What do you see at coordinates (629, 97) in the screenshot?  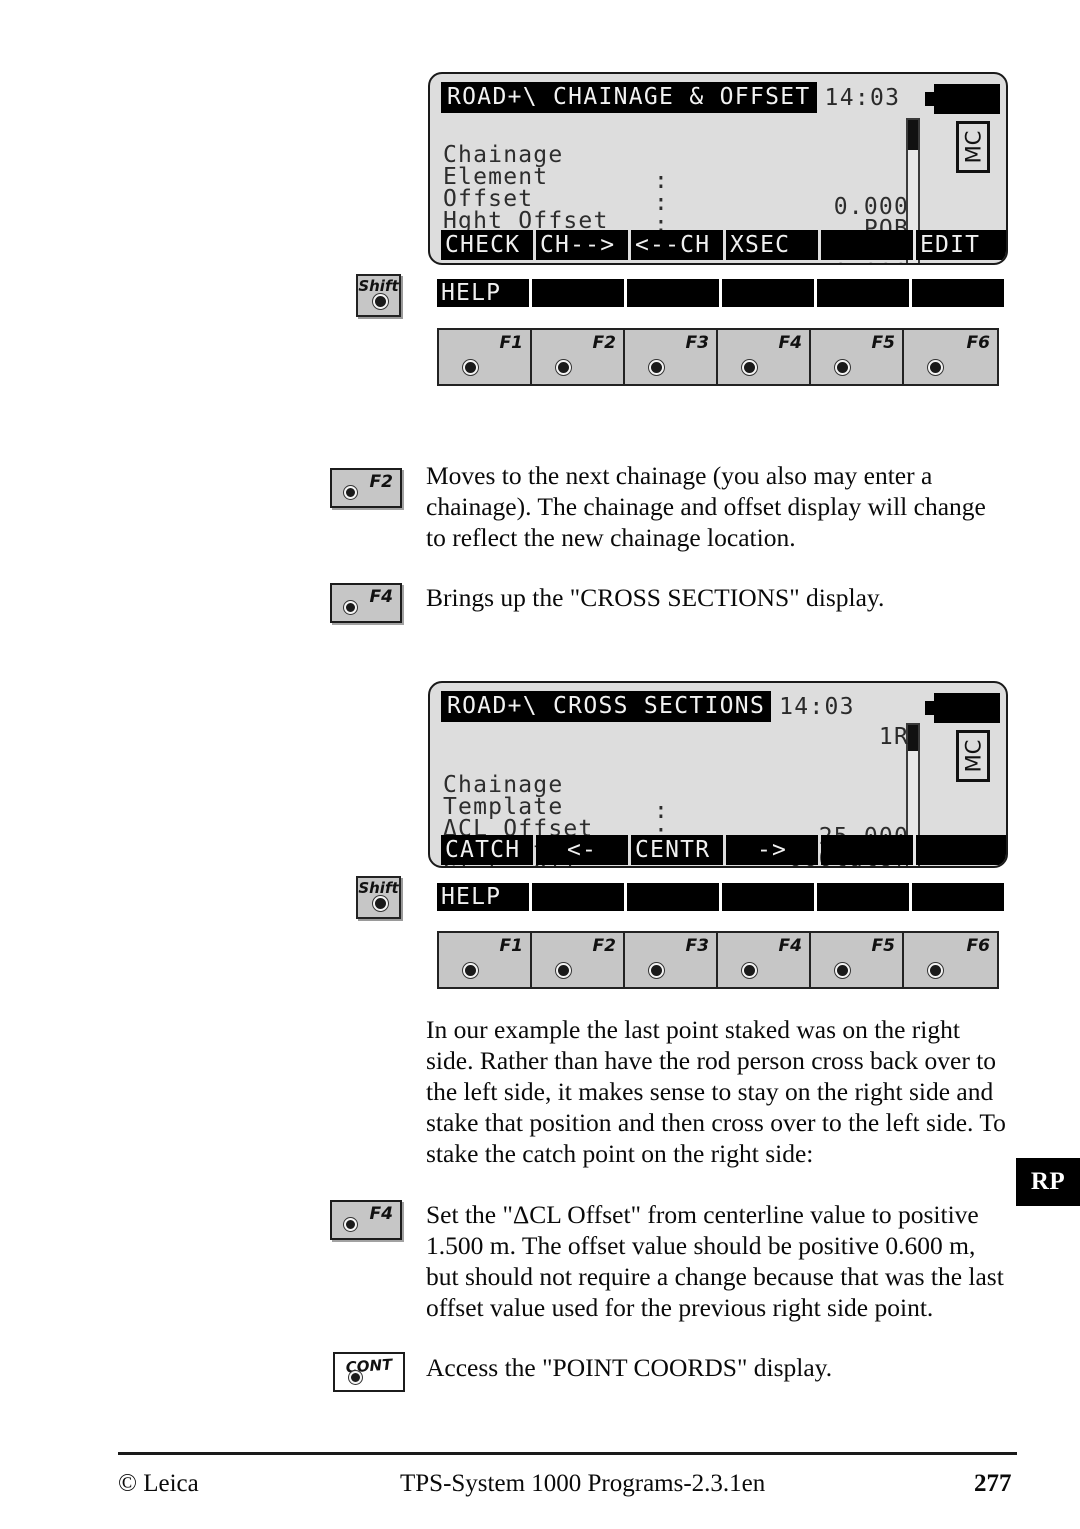 I see `display1-title: ROAD+\ CHAINAGE & OFFSET` at bounding box center [629, 97].